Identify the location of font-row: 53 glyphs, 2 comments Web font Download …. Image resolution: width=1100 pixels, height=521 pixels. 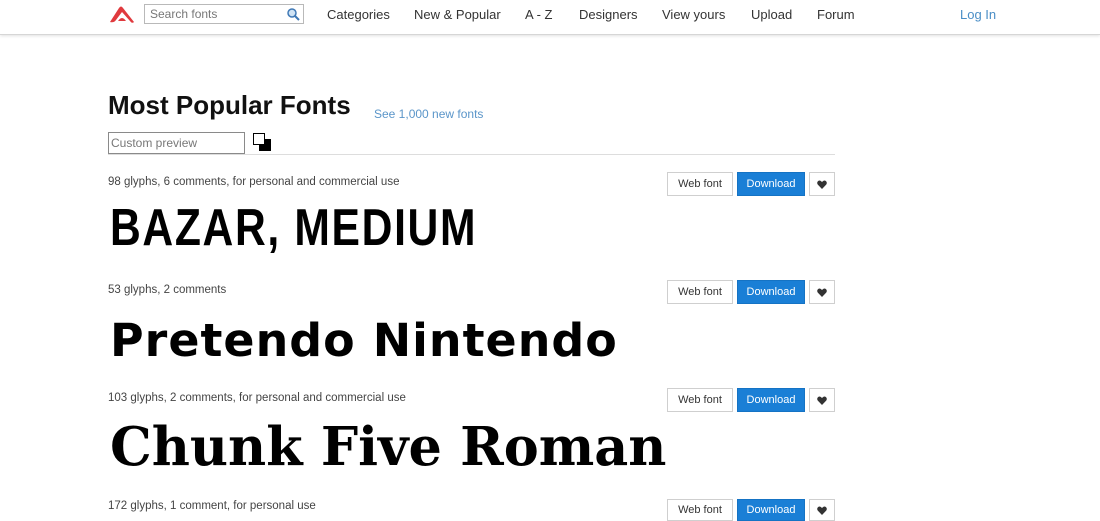
(471, 336).